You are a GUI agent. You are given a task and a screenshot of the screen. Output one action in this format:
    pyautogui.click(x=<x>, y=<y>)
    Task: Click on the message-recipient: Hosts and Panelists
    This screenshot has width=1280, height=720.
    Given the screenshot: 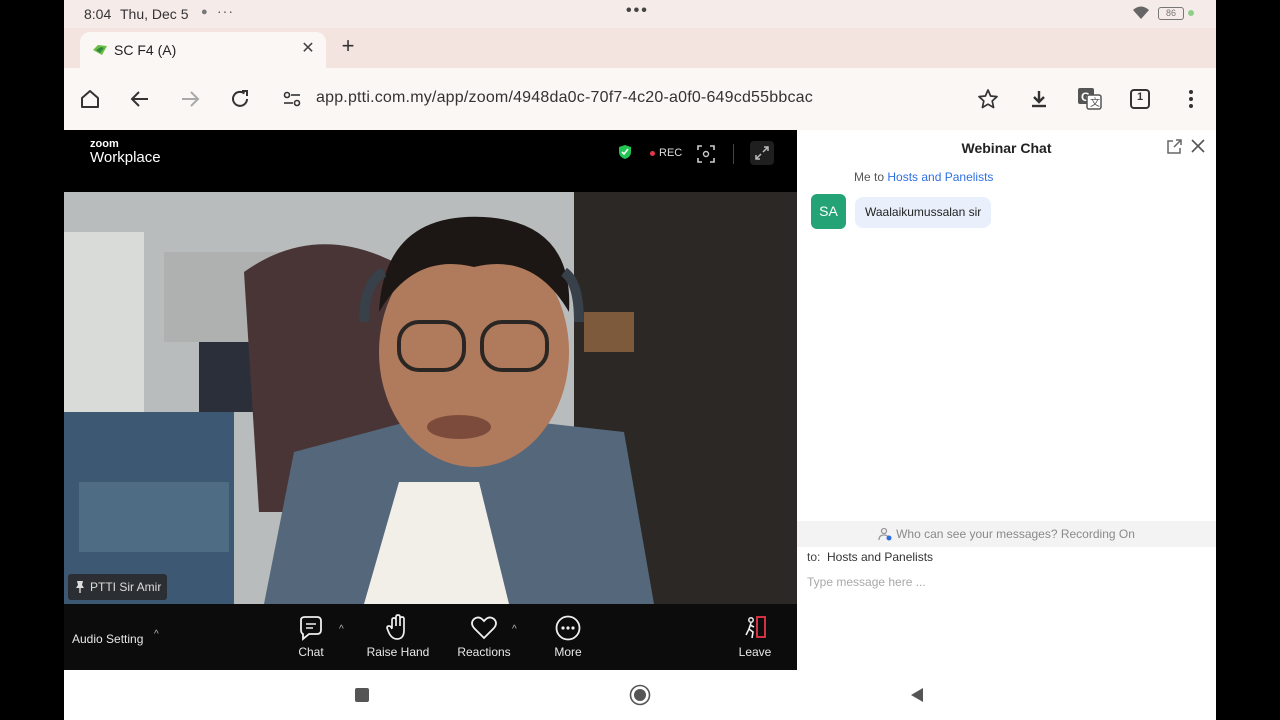 What is the action you would take?
    pyautogui.click(x=940, y=177)
    